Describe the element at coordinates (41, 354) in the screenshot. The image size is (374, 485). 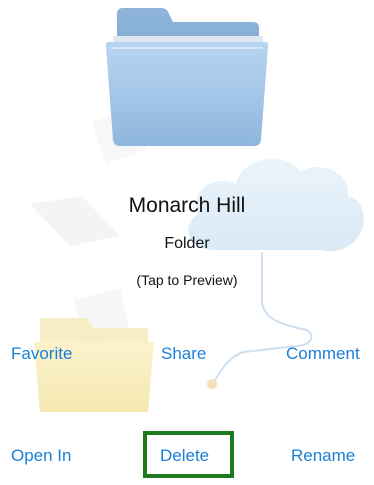
I see `favorite-button: Favorite` at that location.